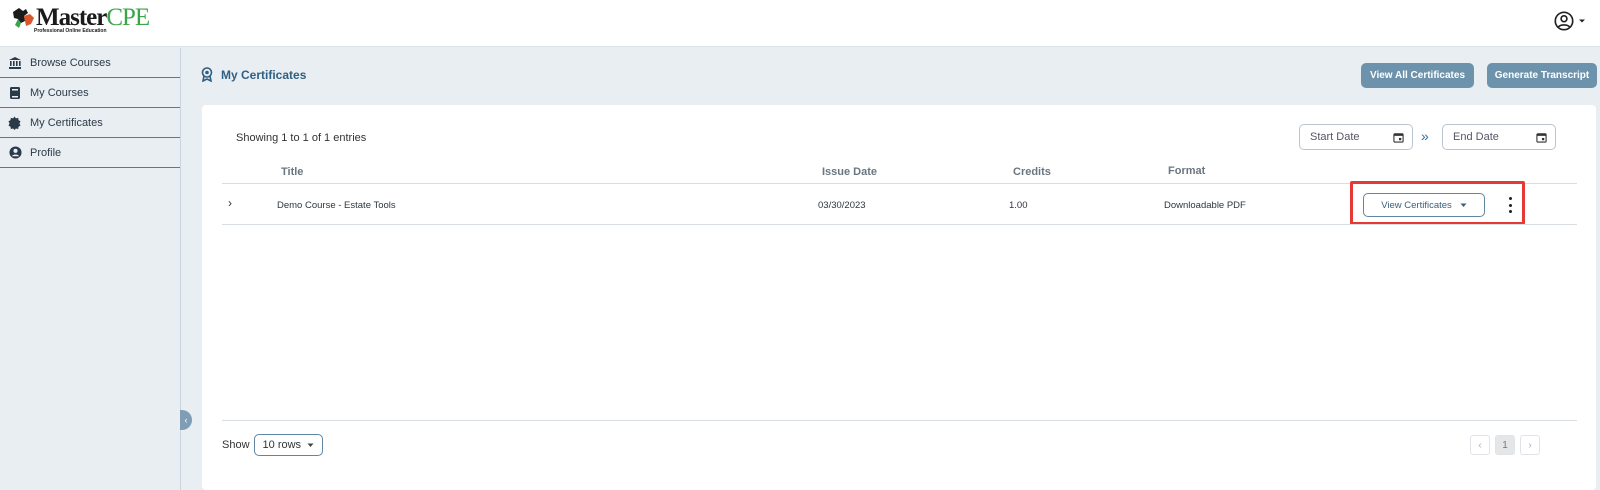 The image size is (1600, 490). Describe the element at coordinates (1564, 21) in the screenshot. I see `account-circle-icon` at that location.